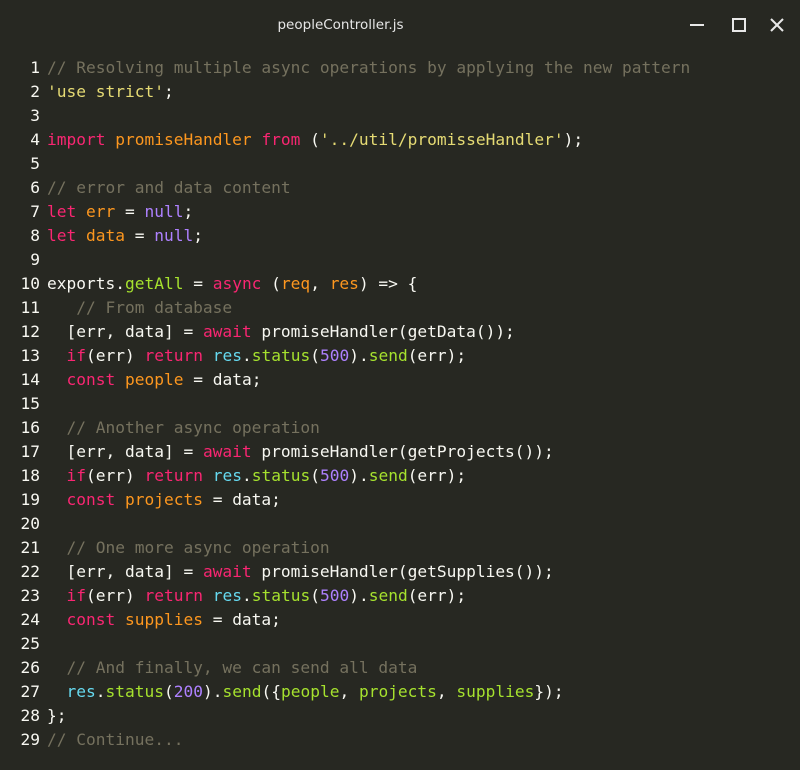  I want to click on line-number: 12, so click(30, 331).